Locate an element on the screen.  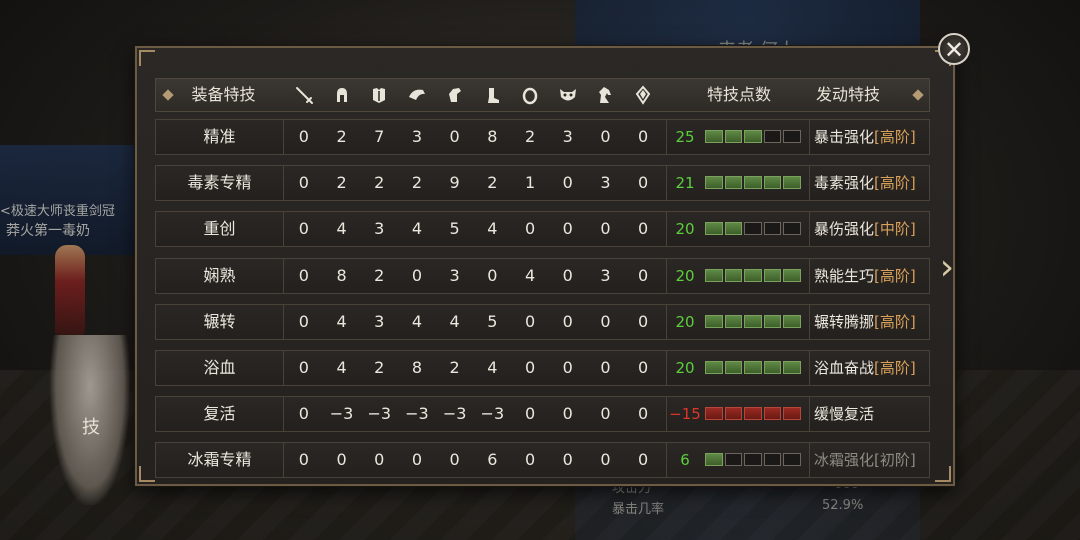
skill-row: 毒素专精 0 2 2 2 9 2 1 0 3 0 21 毒素强化[高阶] is located at coordinates (542, 183).